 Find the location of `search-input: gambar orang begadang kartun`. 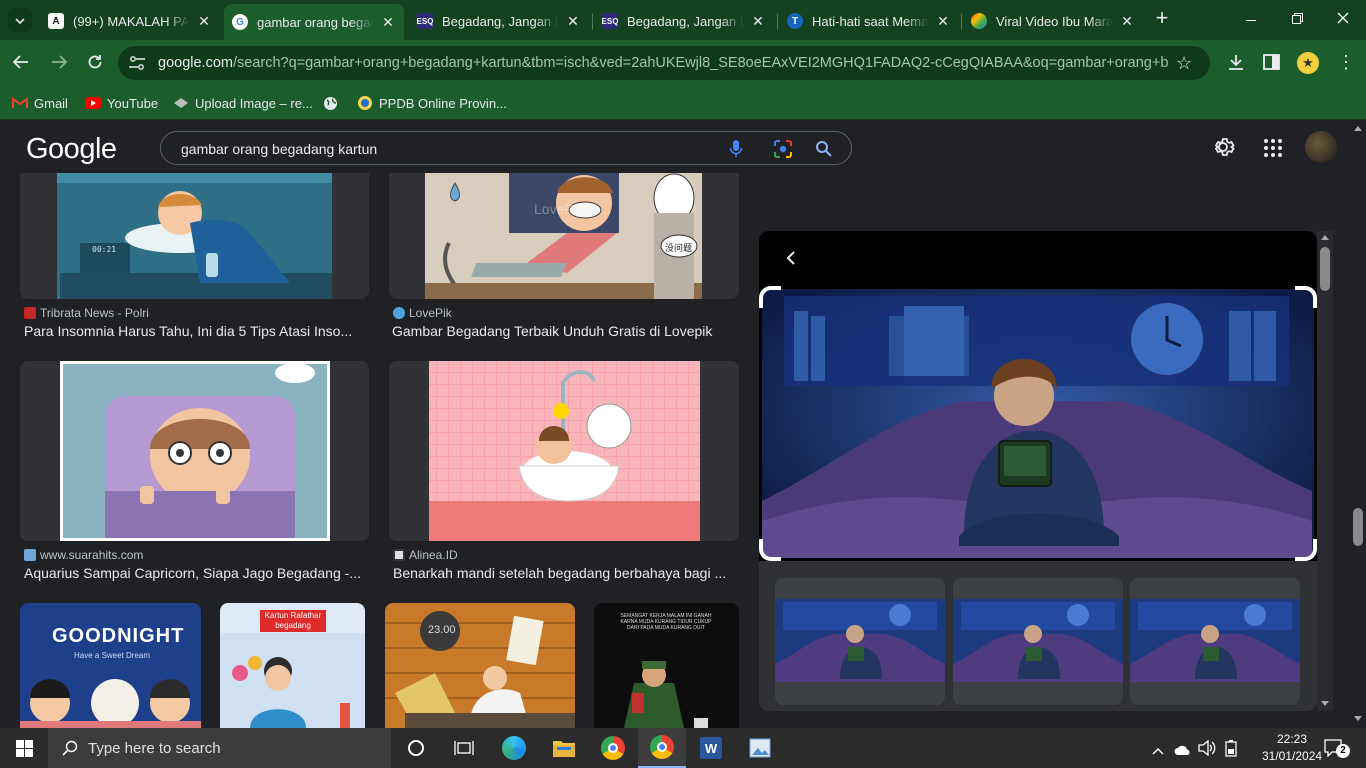

search-input: gambar orang begadang kartun is located at coordinates (279, 149).